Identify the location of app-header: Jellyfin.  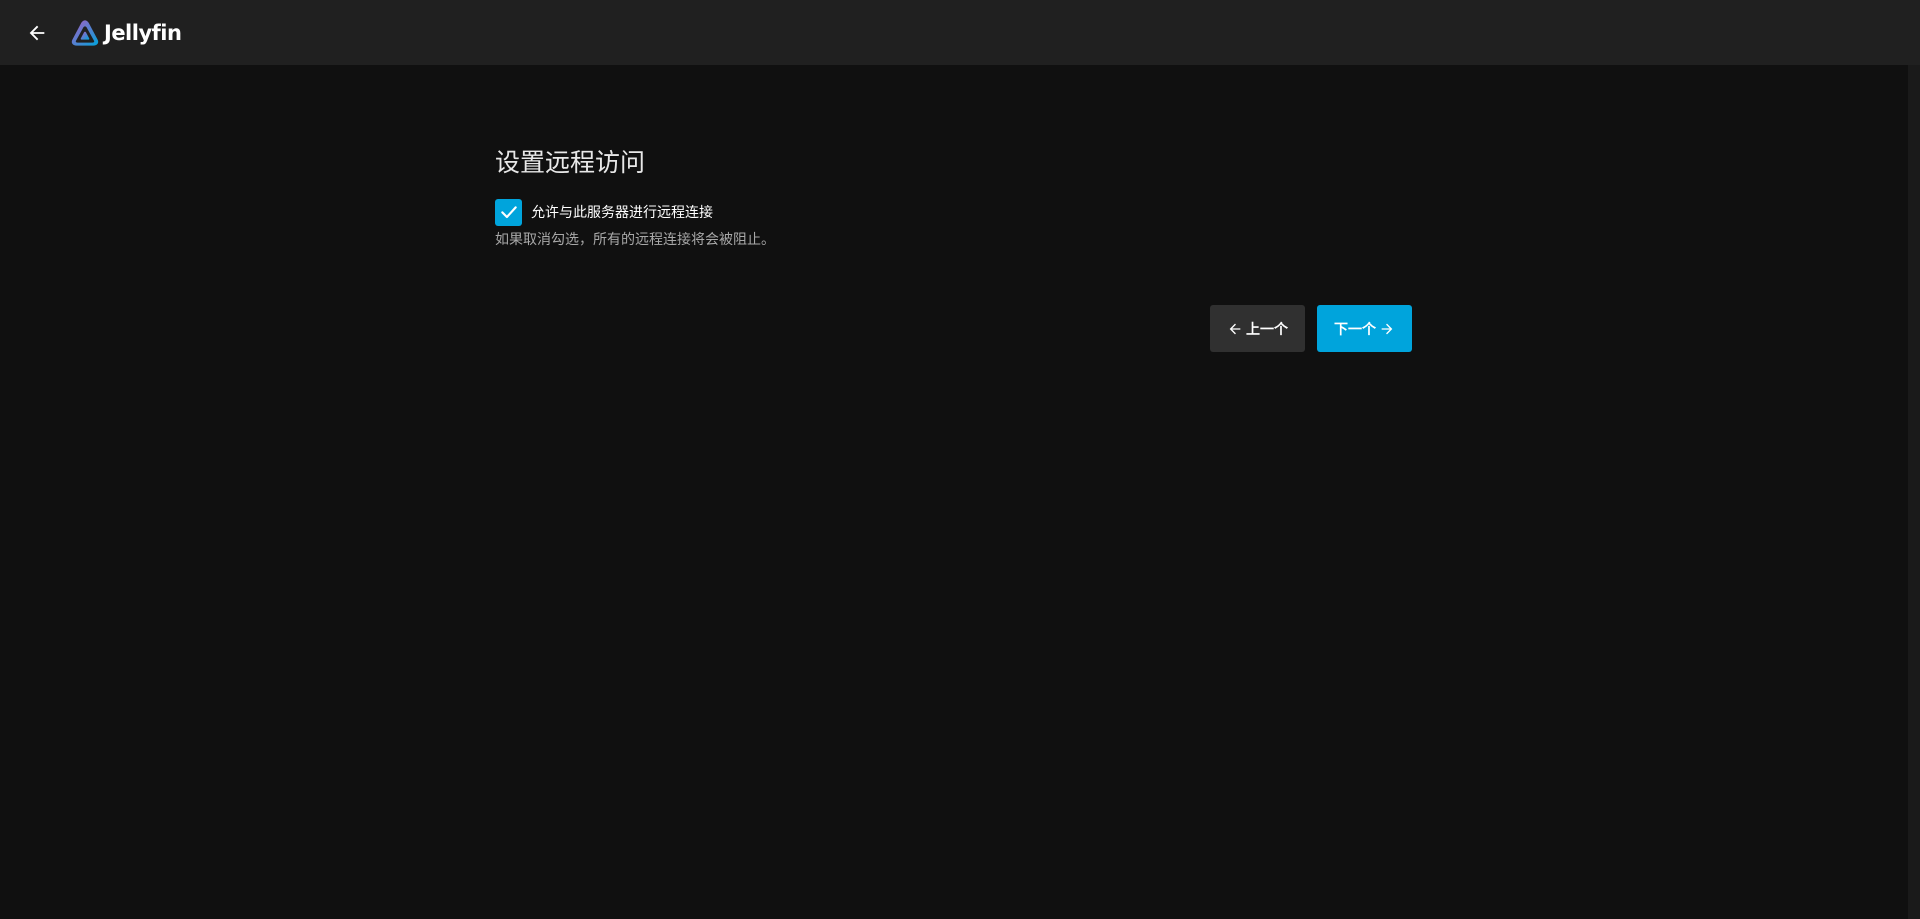
(960, 32).